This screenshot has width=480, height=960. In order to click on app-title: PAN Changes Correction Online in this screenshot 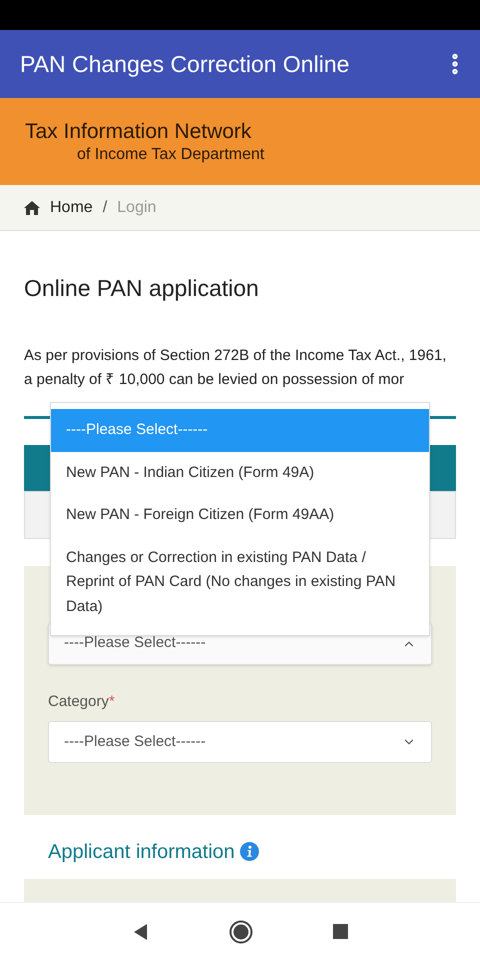, I will do `click(185, 64)`.